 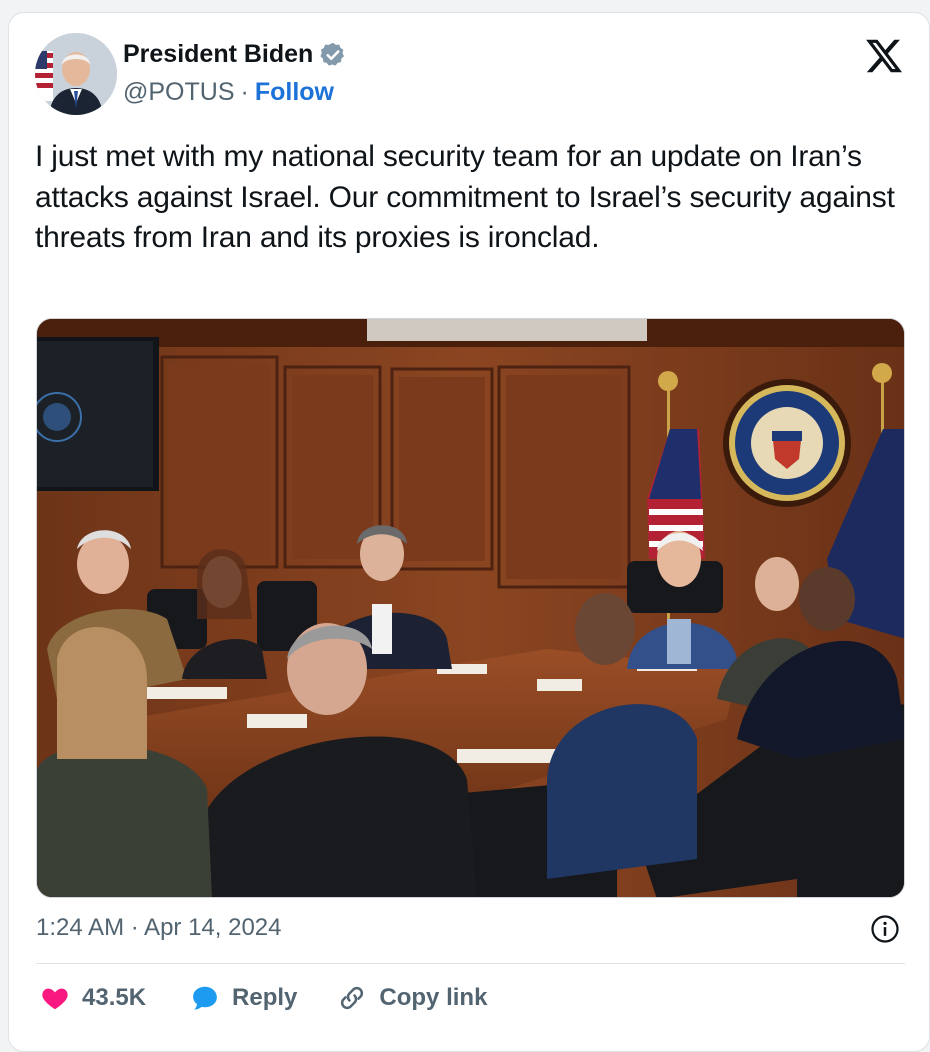 What do you see at coordinates (179, 92) in the screenshot?
I see `author-handle: @POTUS` at bounding box center [179, 92].